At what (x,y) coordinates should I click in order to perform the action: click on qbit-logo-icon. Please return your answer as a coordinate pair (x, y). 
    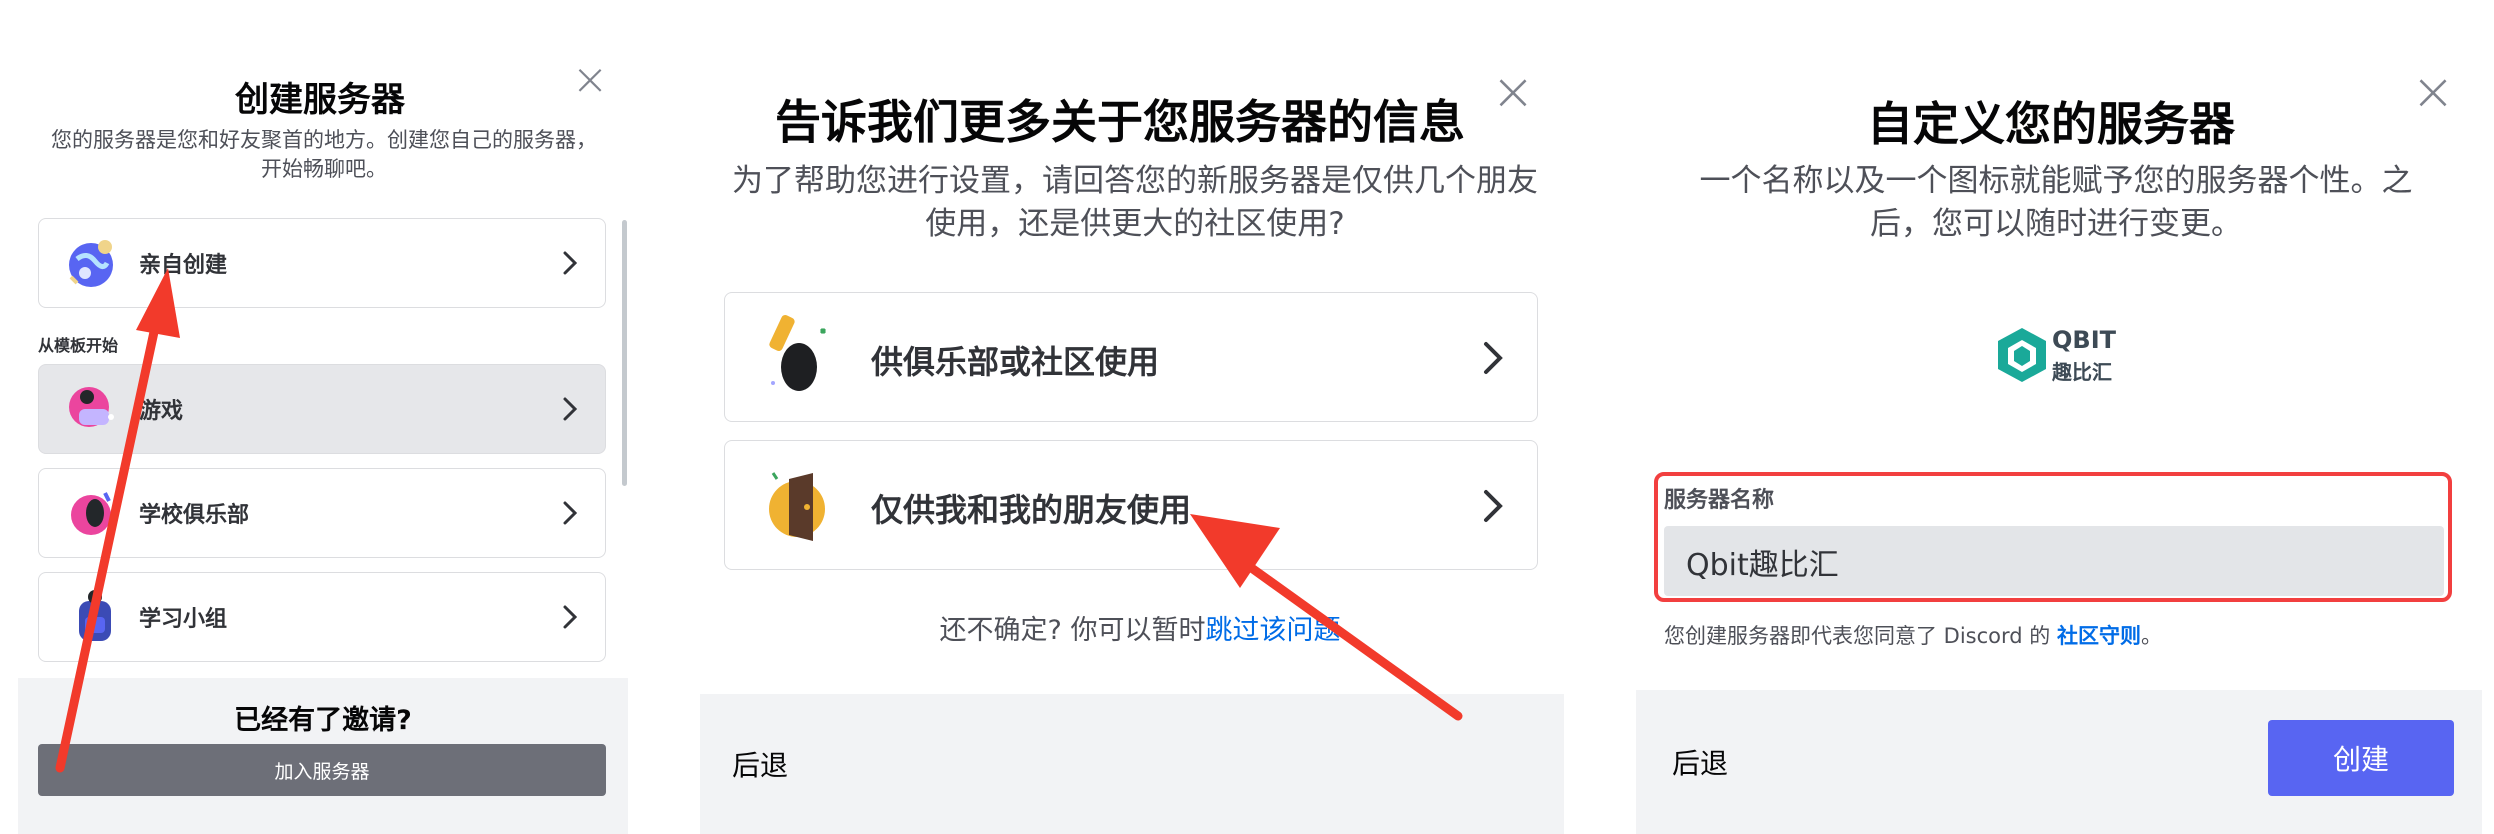
    Looking at the image, I should click on (2022, 355).